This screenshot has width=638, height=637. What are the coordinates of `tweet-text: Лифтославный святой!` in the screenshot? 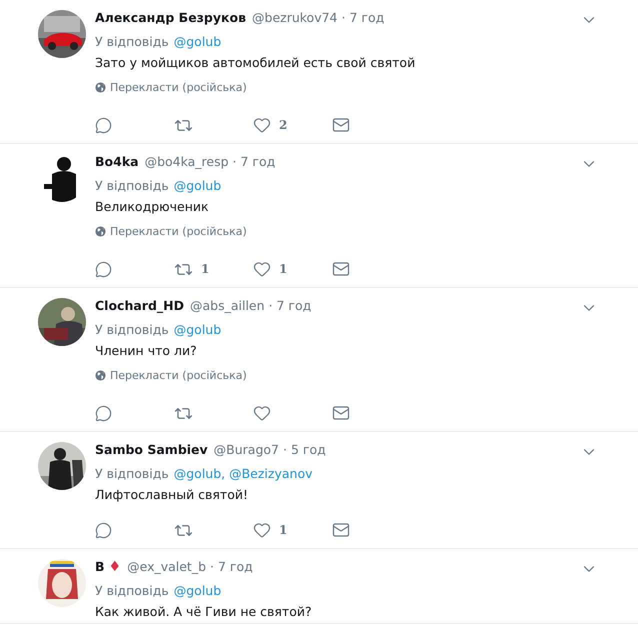 It's located at (172, 494).